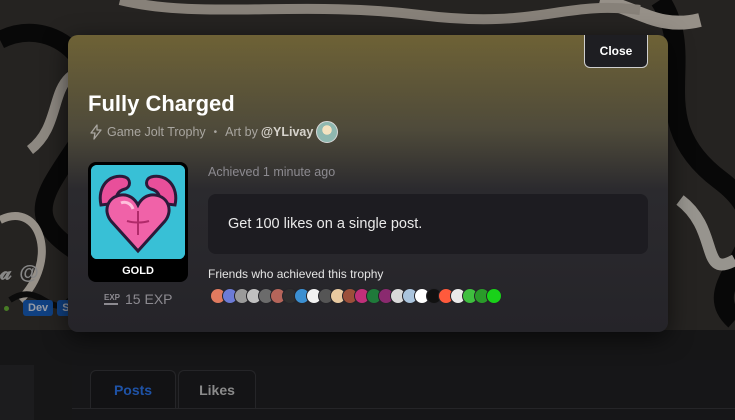  What do you see at coordinates (156, 132) in the screenshot?
I see `trophy-type: Game Jolt Trophy` at bounding box center [156, 132].